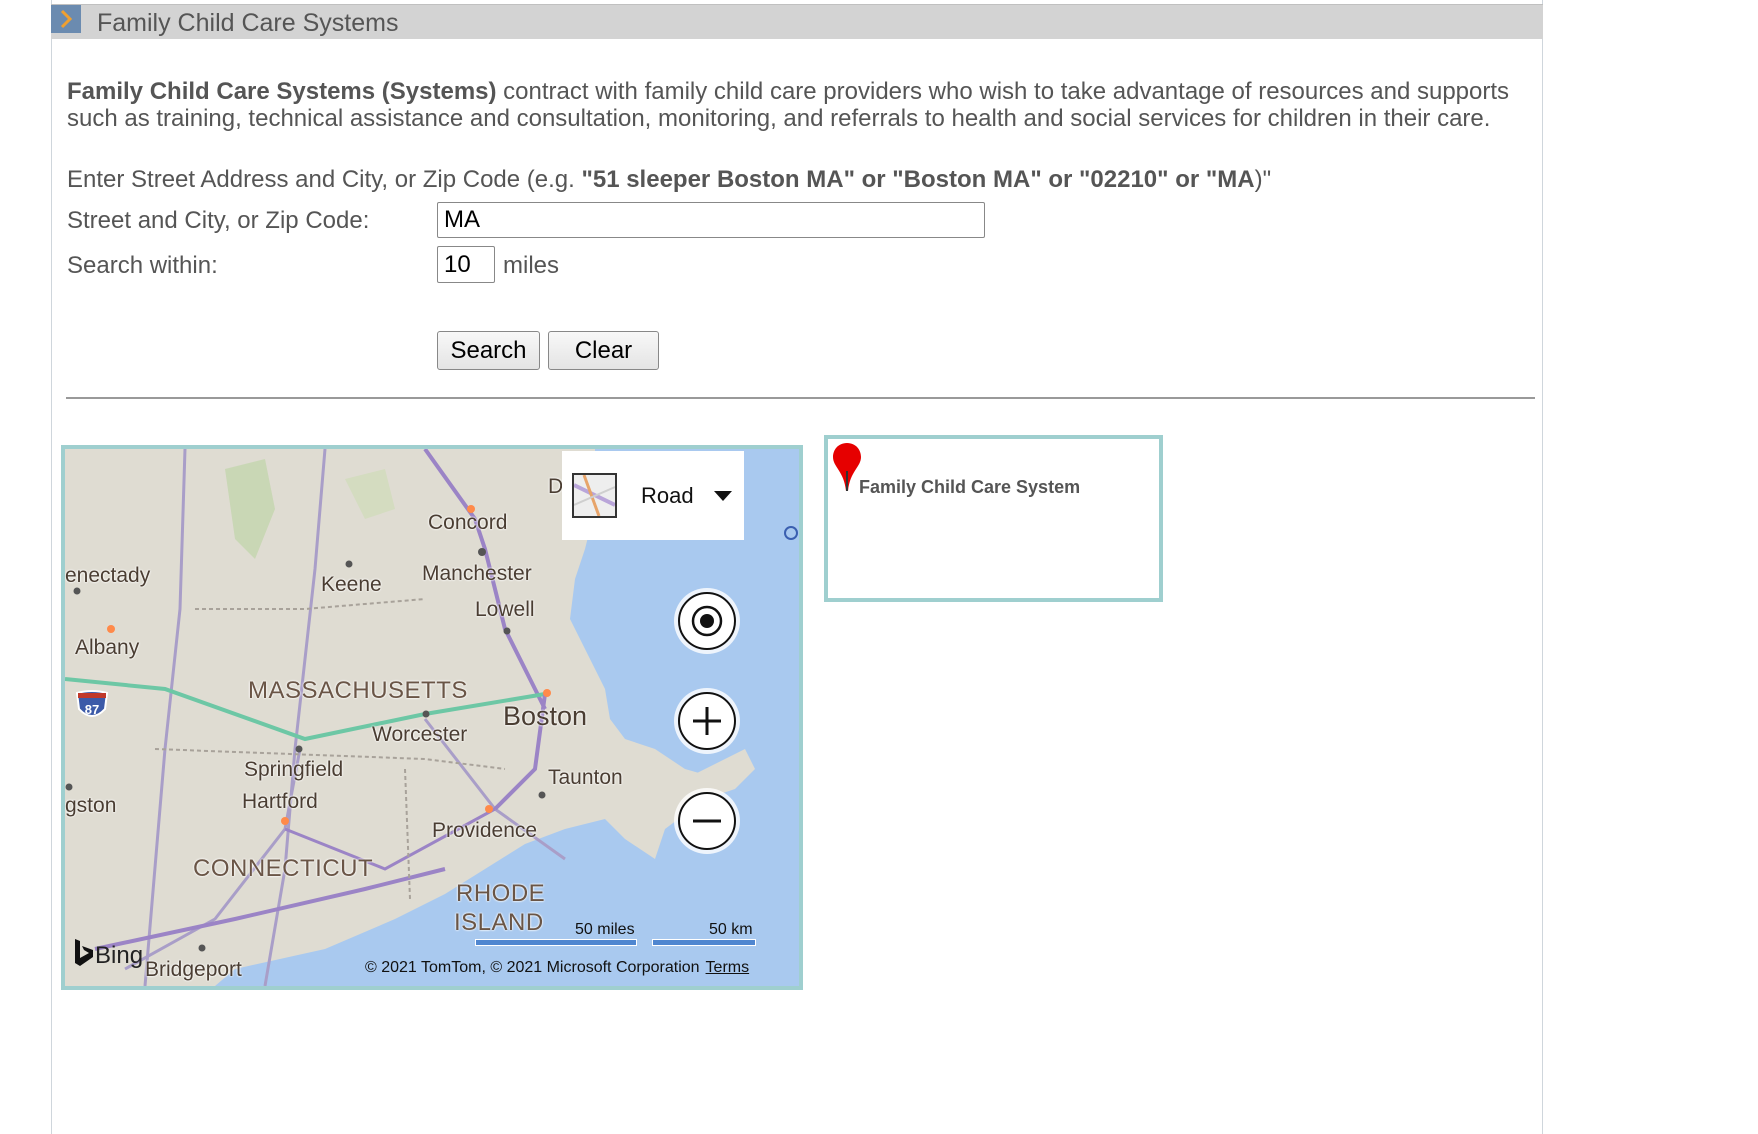  Describe the element at coordinates (800, 398) in the screenshot. I see `divider` at that location.